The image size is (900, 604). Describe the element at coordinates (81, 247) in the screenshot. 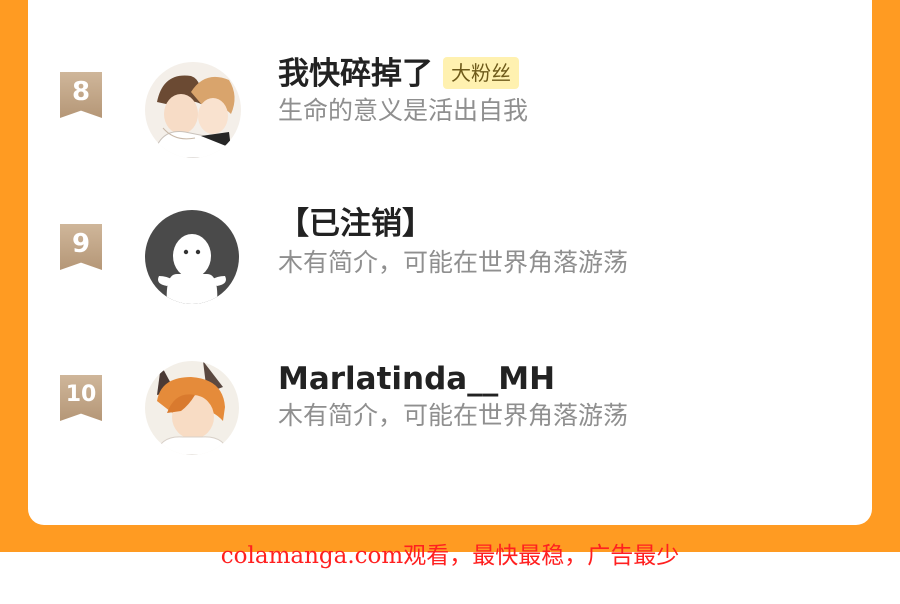

I see `rank-badge: 9` at that location.